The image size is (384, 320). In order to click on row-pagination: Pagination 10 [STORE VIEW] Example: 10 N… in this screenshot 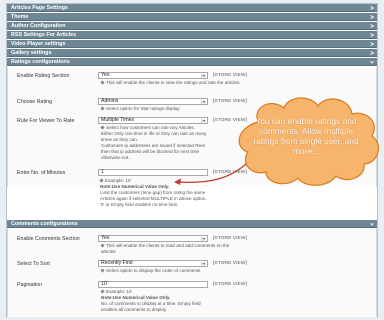, I will do `click(193, 298)`.